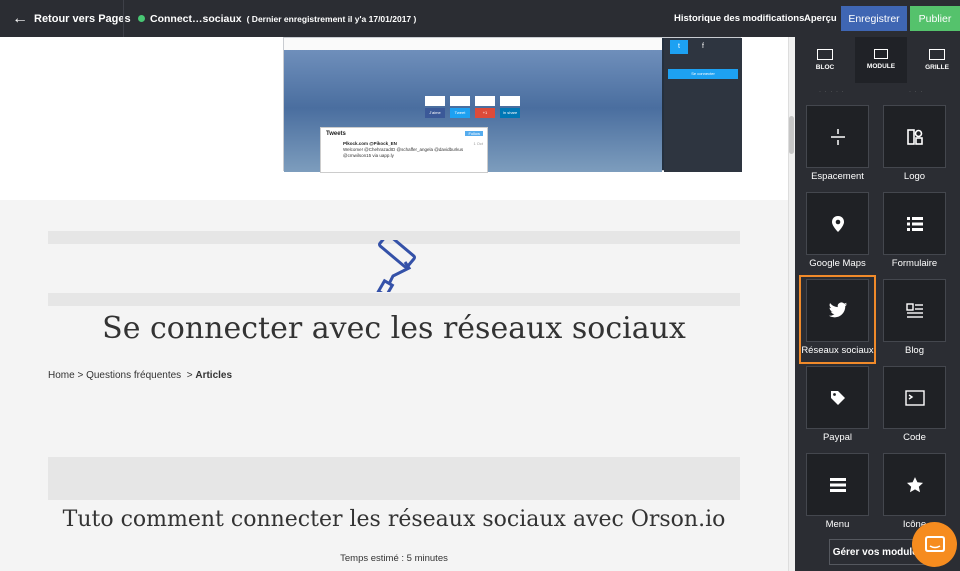 The height and width of the screenshot is (571, 960). Describe the element at coordinates (396, 266) in the screenshot. I see `paint-roller-icon` at that location.